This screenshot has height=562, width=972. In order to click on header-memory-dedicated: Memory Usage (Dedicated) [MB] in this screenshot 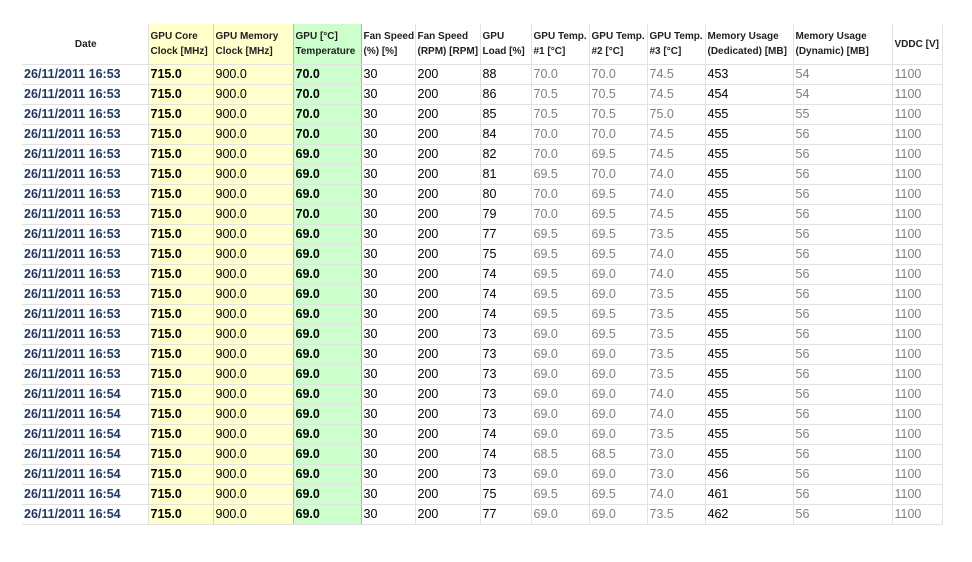, I will do `click(749, 44)`.